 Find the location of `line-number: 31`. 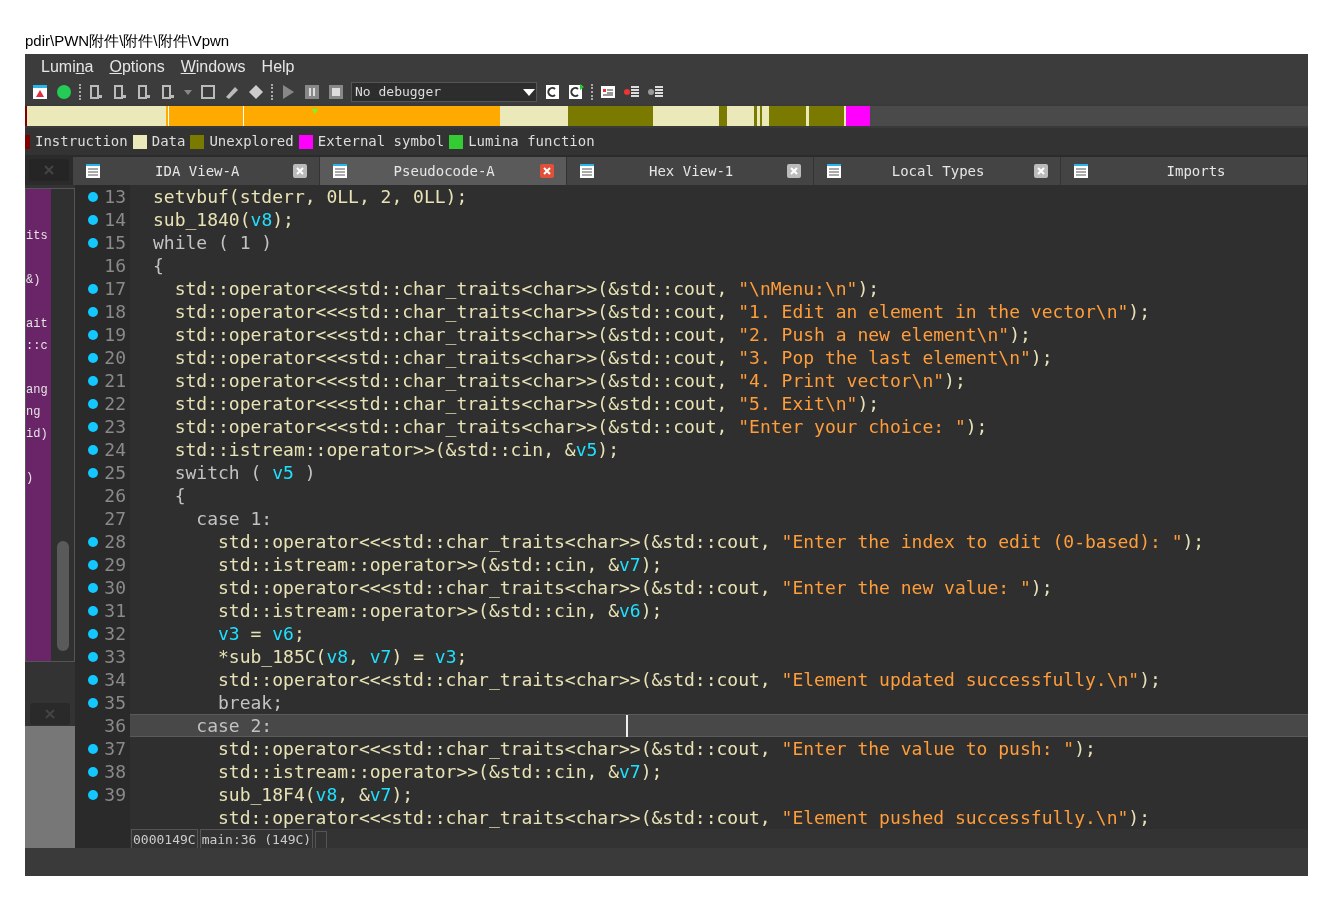

line-number: 31 is located at coordinates (115, 611).